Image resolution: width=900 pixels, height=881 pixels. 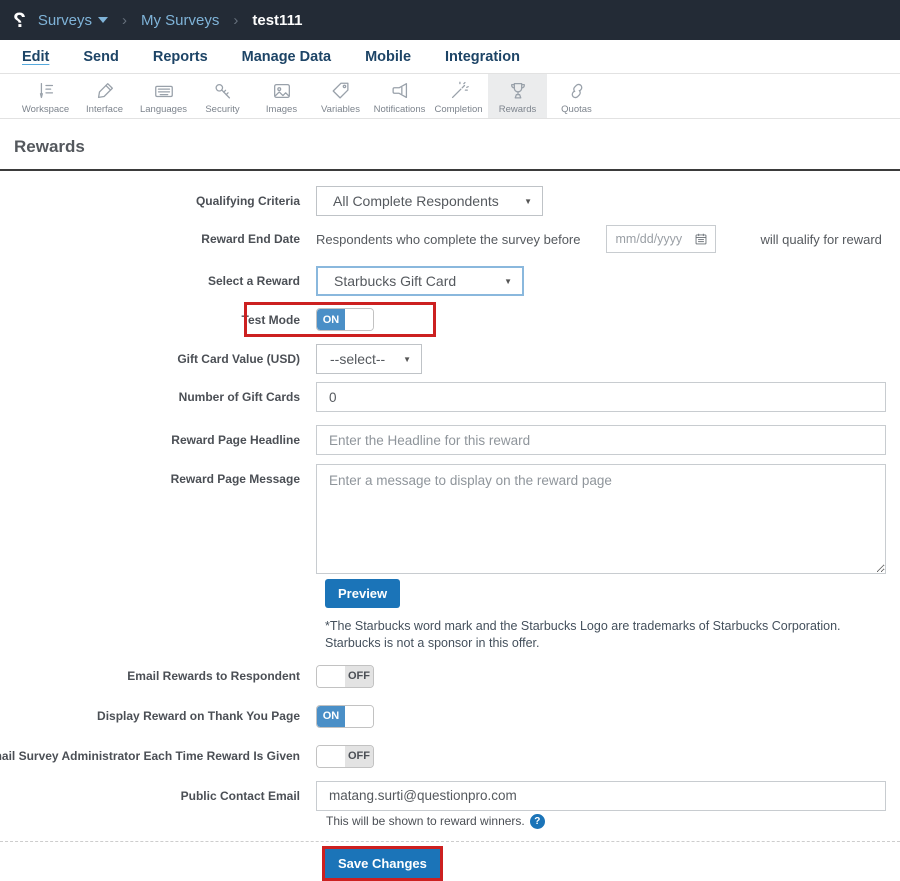 What do you see at coordinates (49, 146) in the screenshot?
I see `page-title: Rewards` at bounding box center [49, 146].